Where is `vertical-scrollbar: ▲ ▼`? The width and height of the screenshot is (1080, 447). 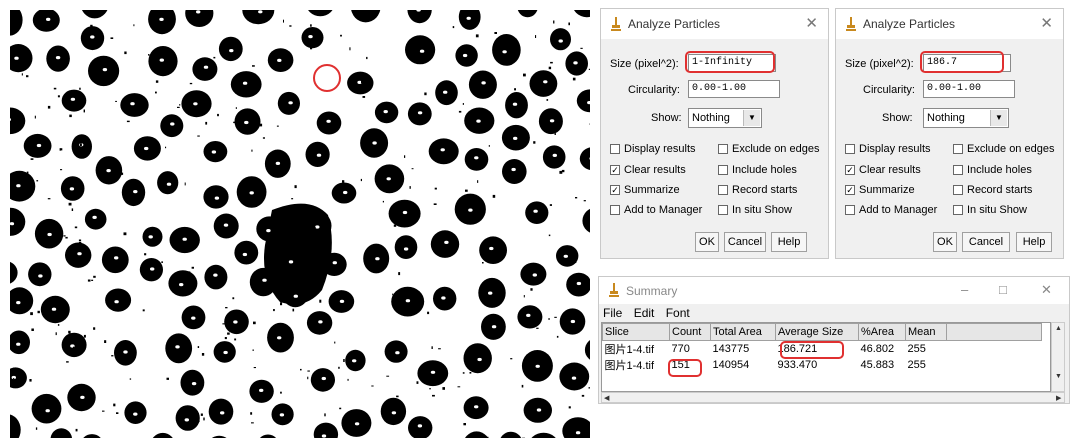 vertical-scrollbar: ▲ ▼ is located at coordinates (1058, 357).